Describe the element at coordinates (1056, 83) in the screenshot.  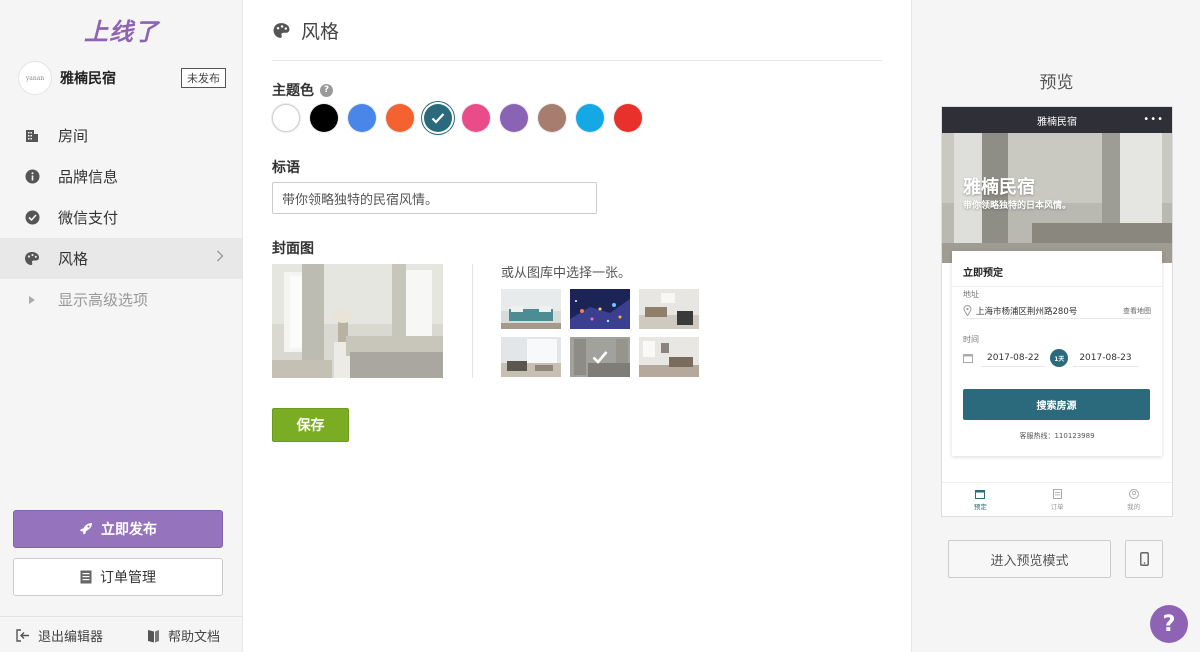
I see `preview-title: 预览` at that location.